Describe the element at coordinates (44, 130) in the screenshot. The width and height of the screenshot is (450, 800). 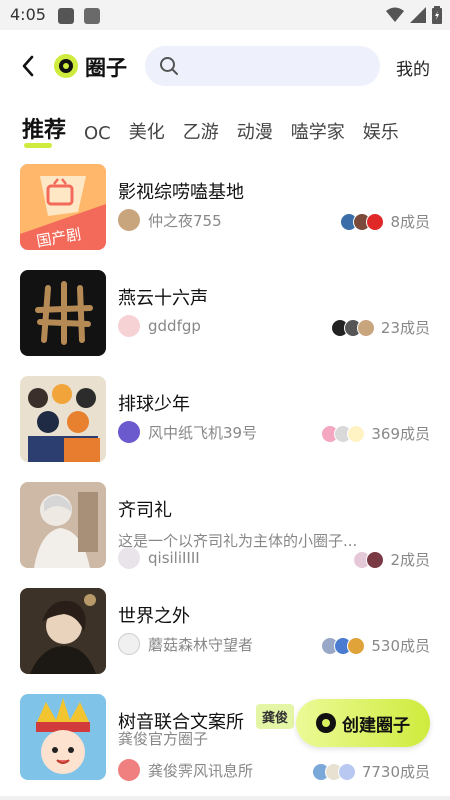
I see `tab-recommend: 推荐` at that location.